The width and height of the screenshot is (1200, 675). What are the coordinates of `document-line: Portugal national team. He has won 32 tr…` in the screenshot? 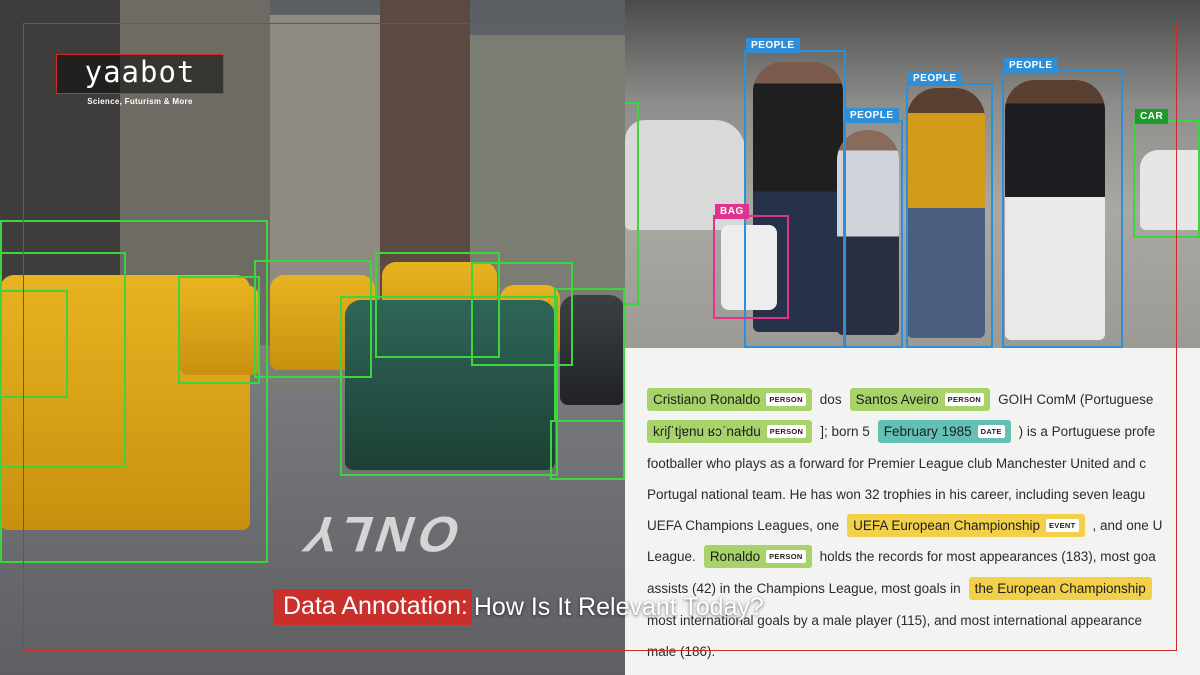 It's located at (896, 494).